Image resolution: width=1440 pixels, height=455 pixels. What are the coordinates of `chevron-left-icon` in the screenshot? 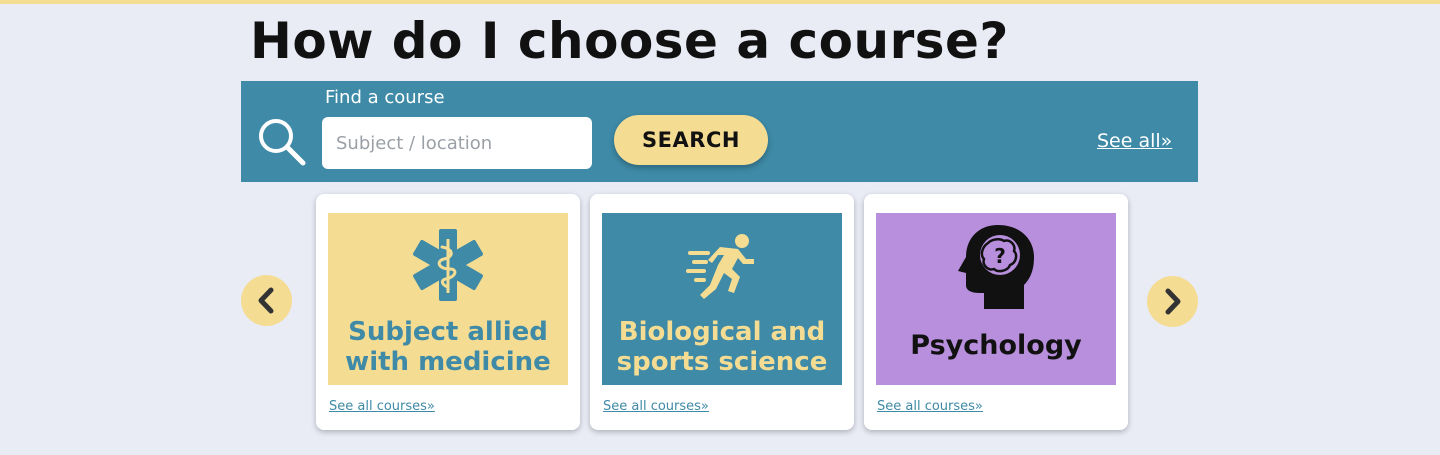 It's located at (266, 300).